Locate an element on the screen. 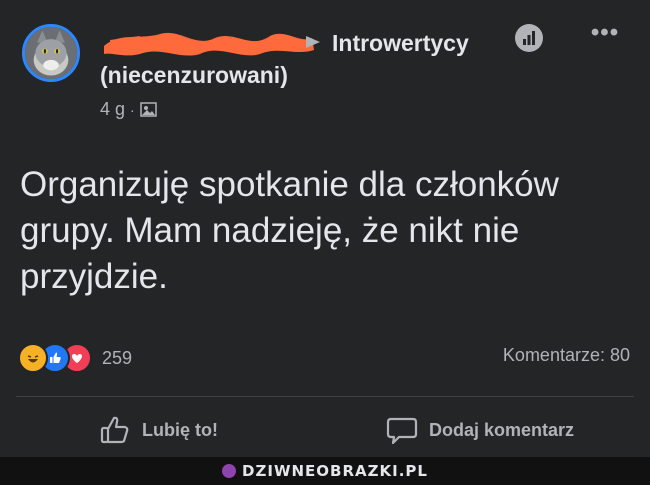 Image resolution: width=650 pixels, height=485 pixels. post-meta: 4 g · is located at coordinates (128, 109).